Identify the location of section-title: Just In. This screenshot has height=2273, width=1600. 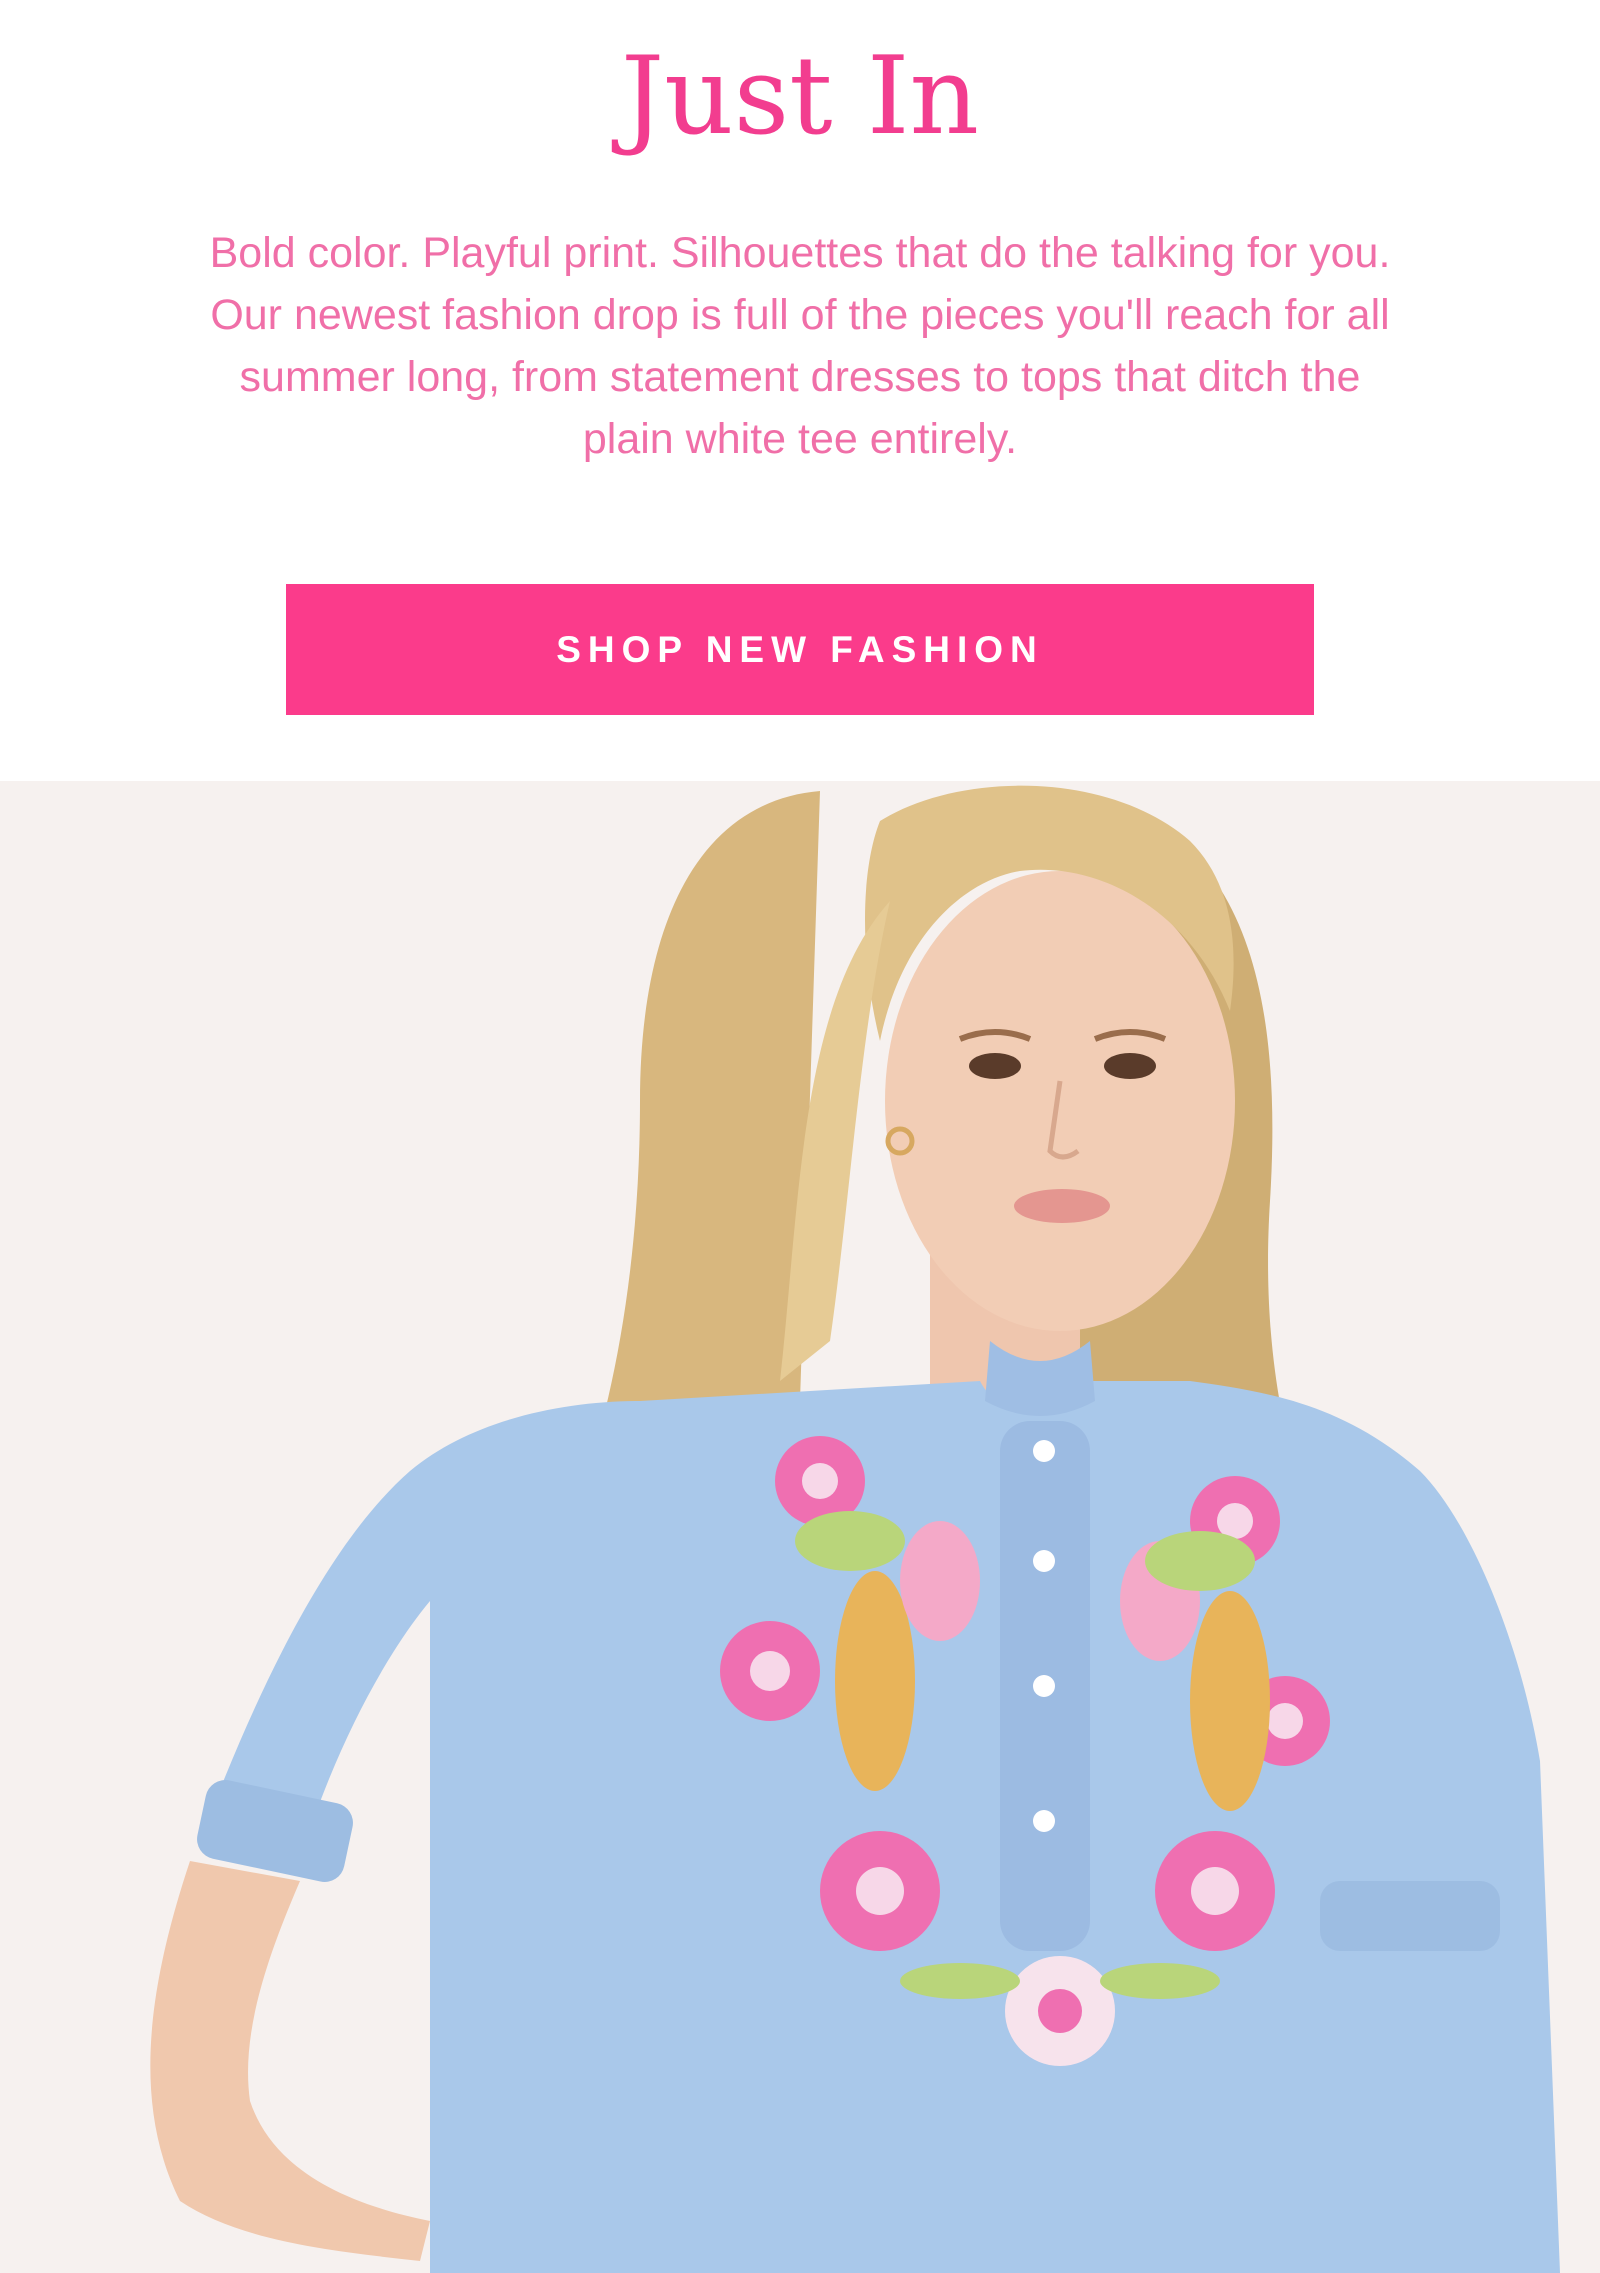
(800, 96).